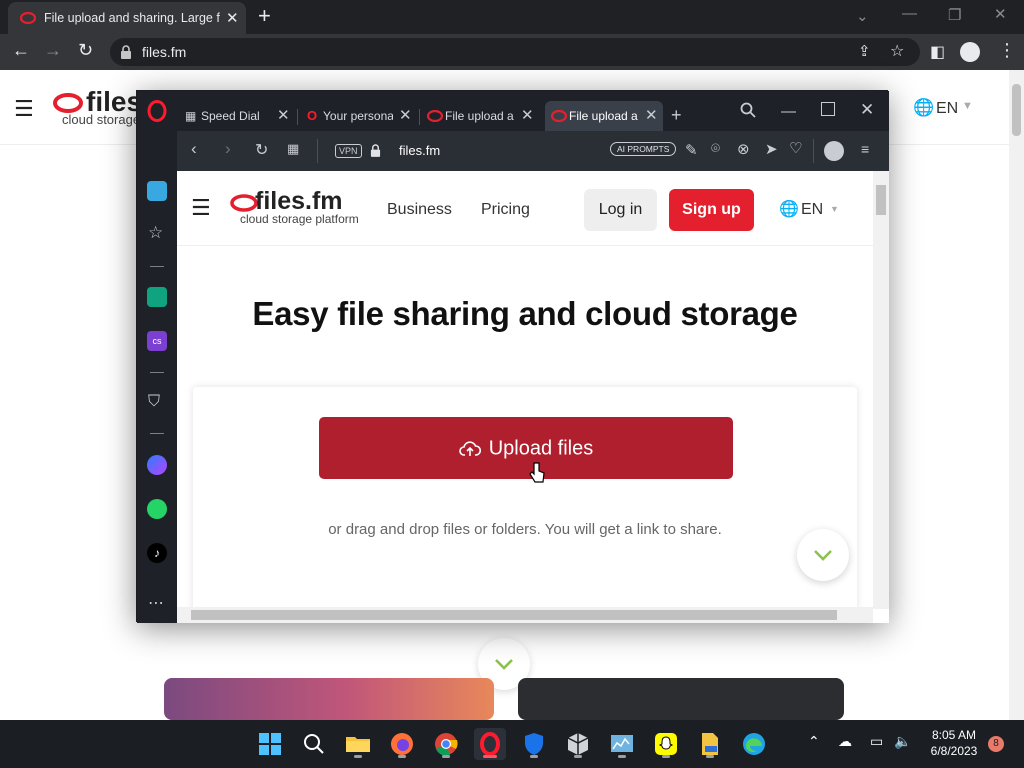 This screenshot has height=768, width=1024. What do you see at coordinates (1007, 50) in the screenshot?
I see `chrome-menu-icon: ⋮` at bounding box center [1007, 50].